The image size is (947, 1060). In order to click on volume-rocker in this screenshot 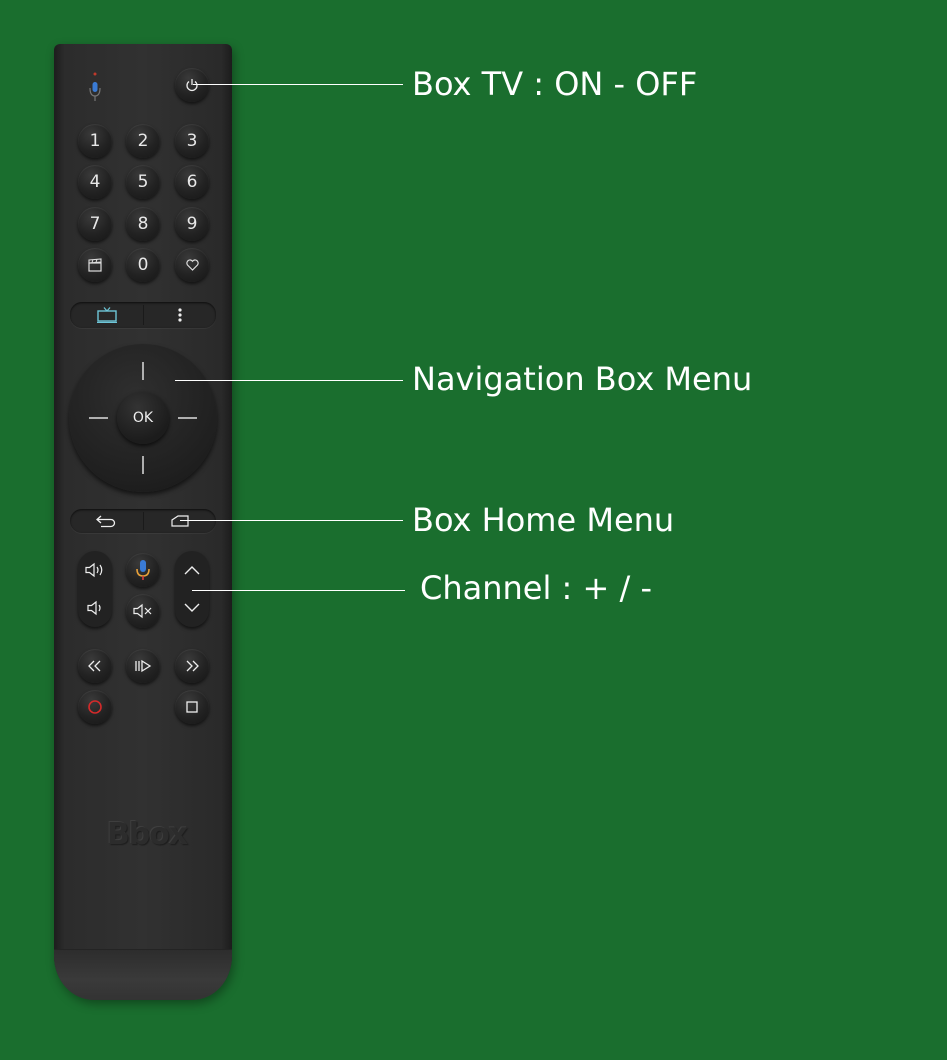, I will do `click(95, 589)`.